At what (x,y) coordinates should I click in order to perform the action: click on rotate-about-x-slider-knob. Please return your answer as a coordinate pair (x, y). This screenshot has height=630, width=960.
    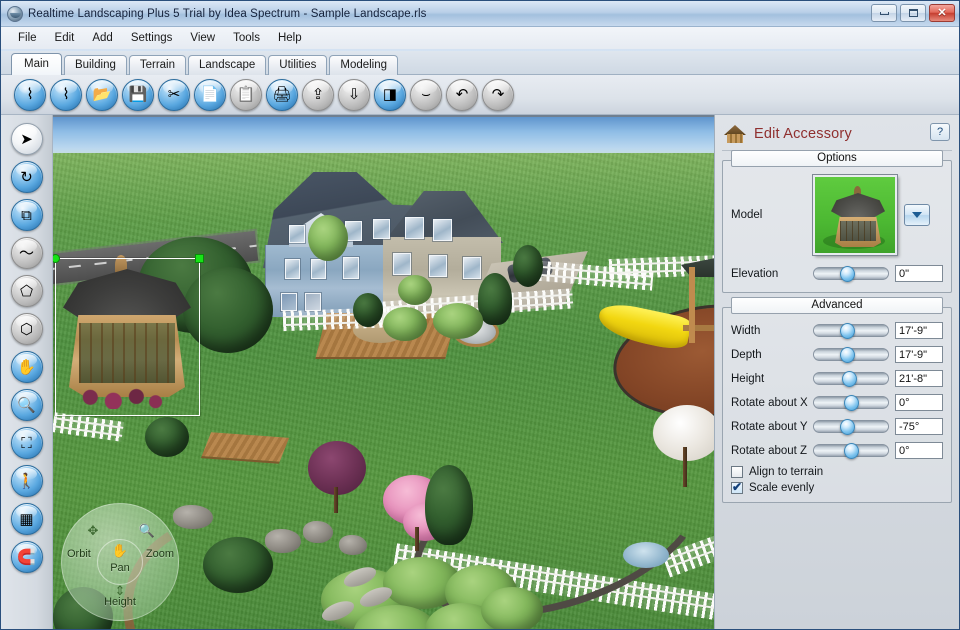
    Looking at the image, I should click on (851, 403).